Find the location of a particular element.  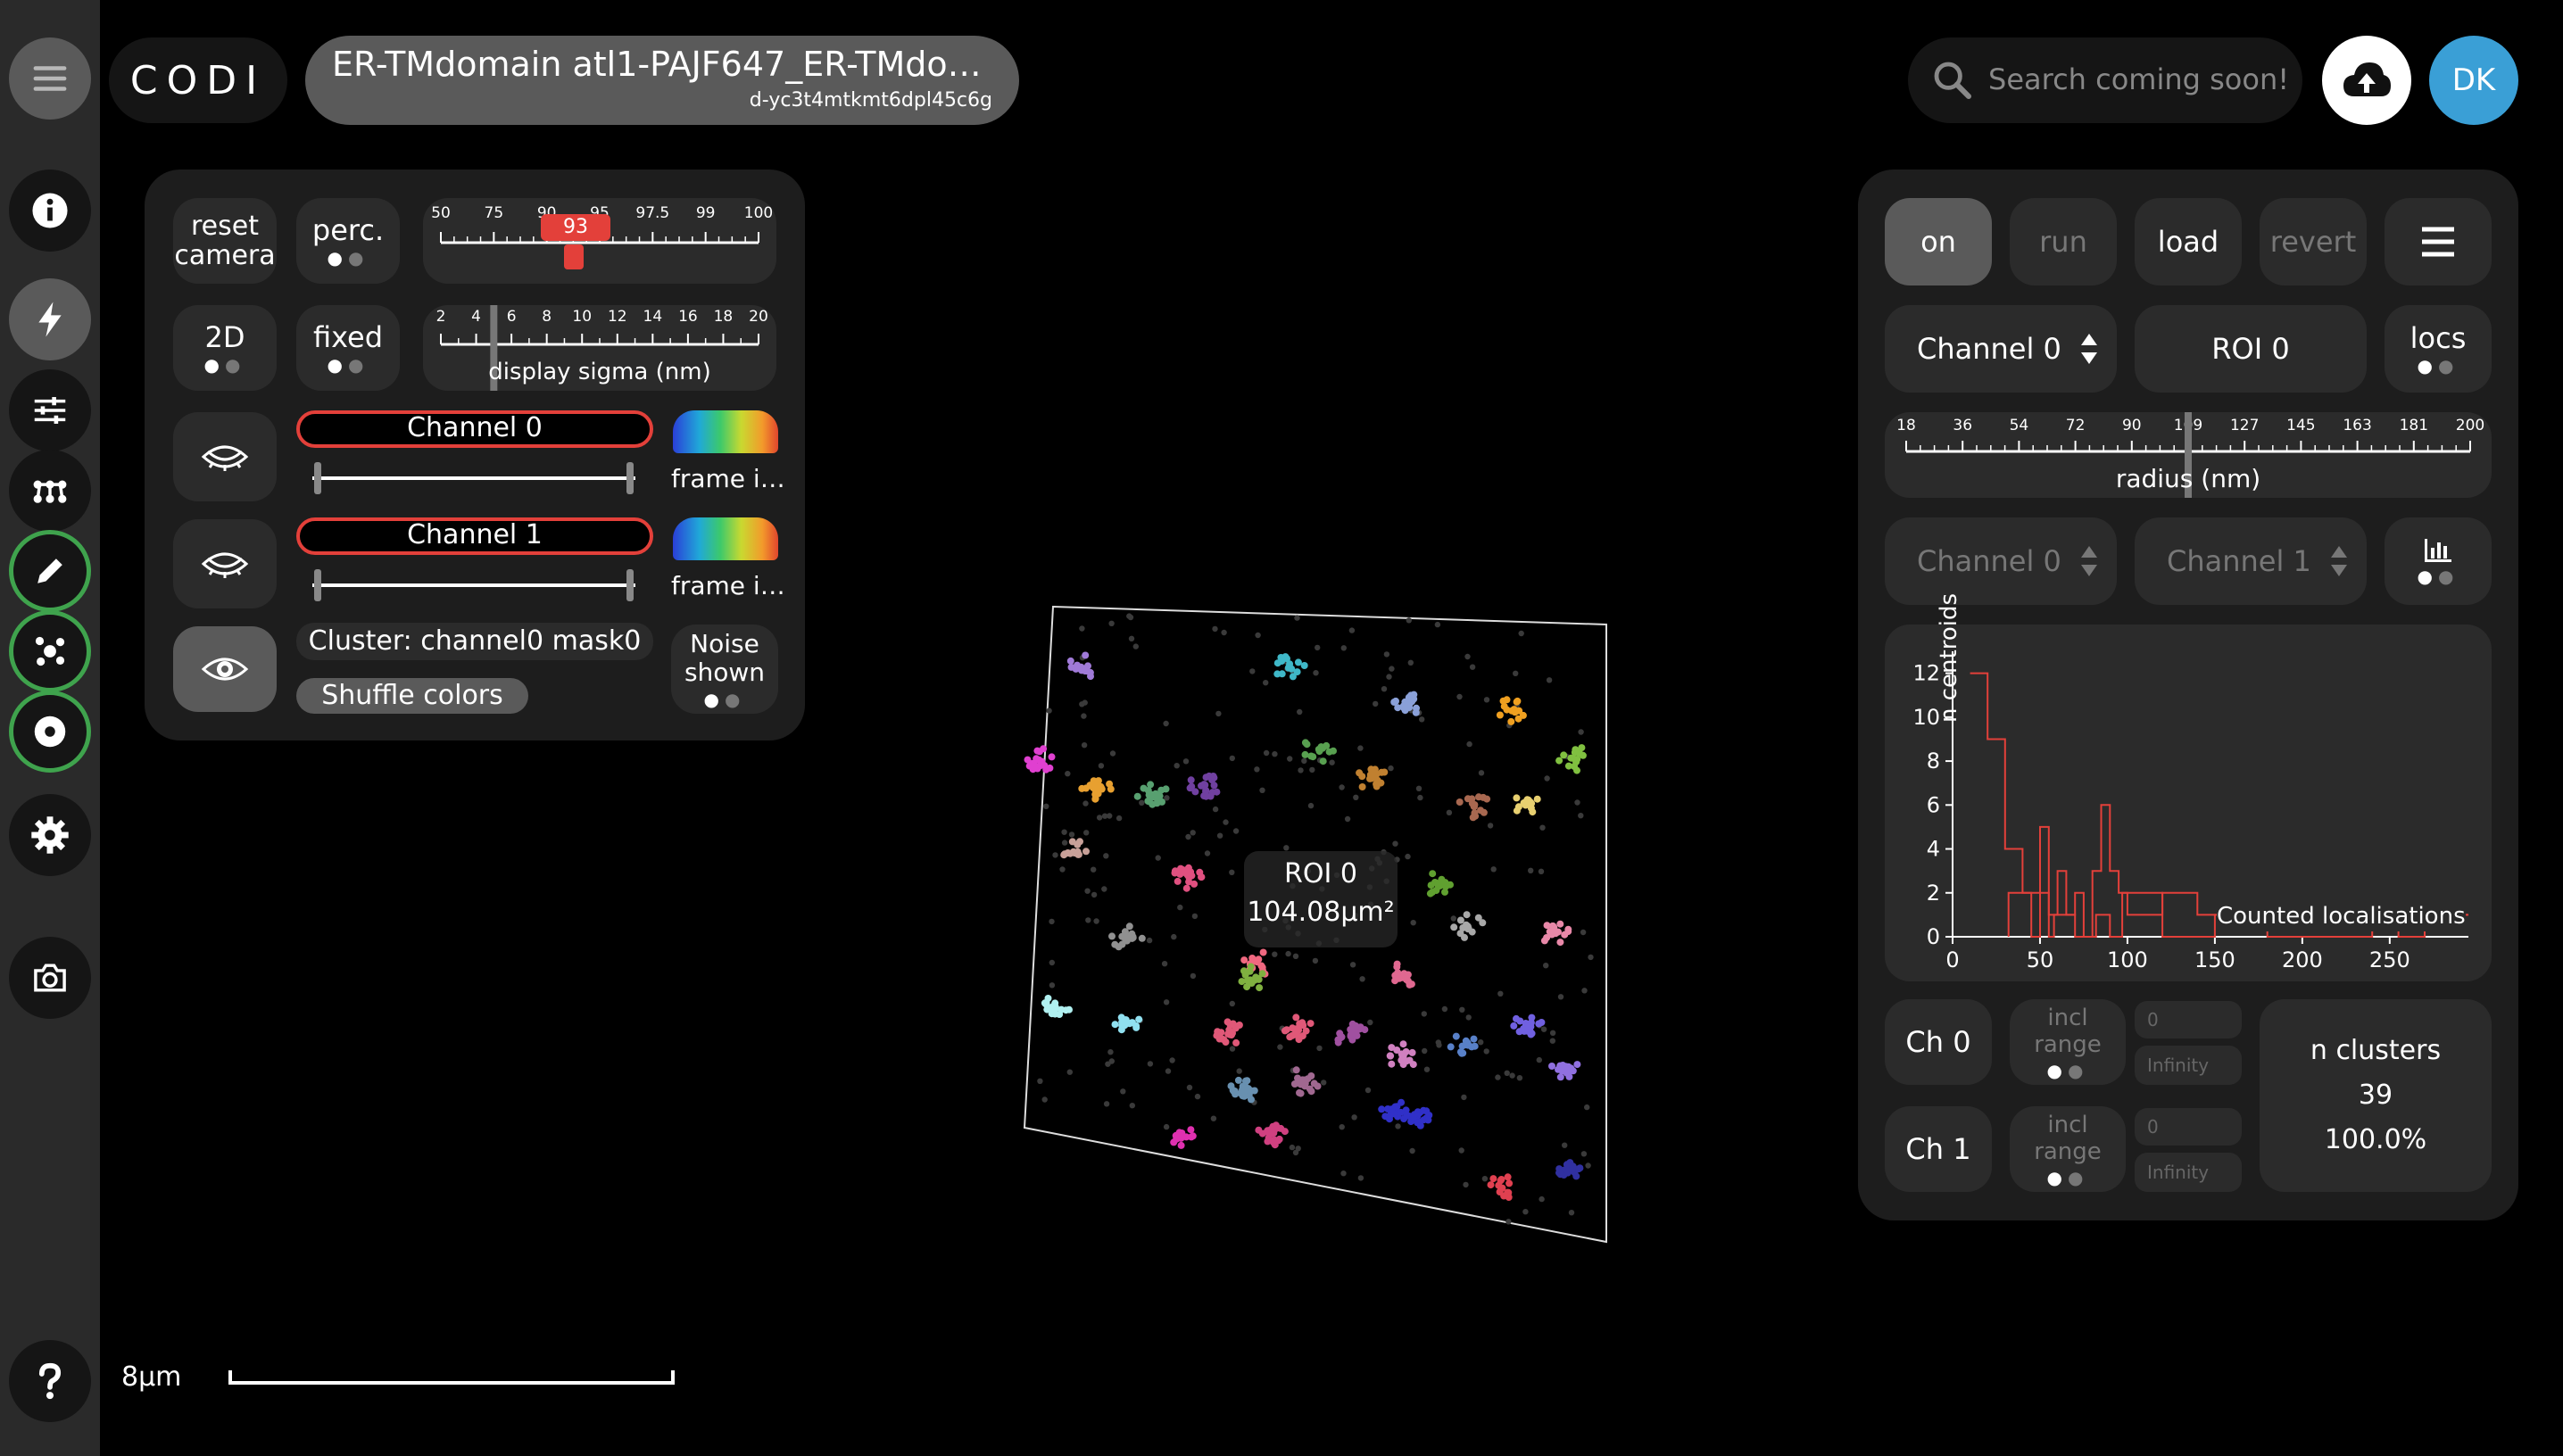

channel-0-range-slider is located at coordinates (474, 478).